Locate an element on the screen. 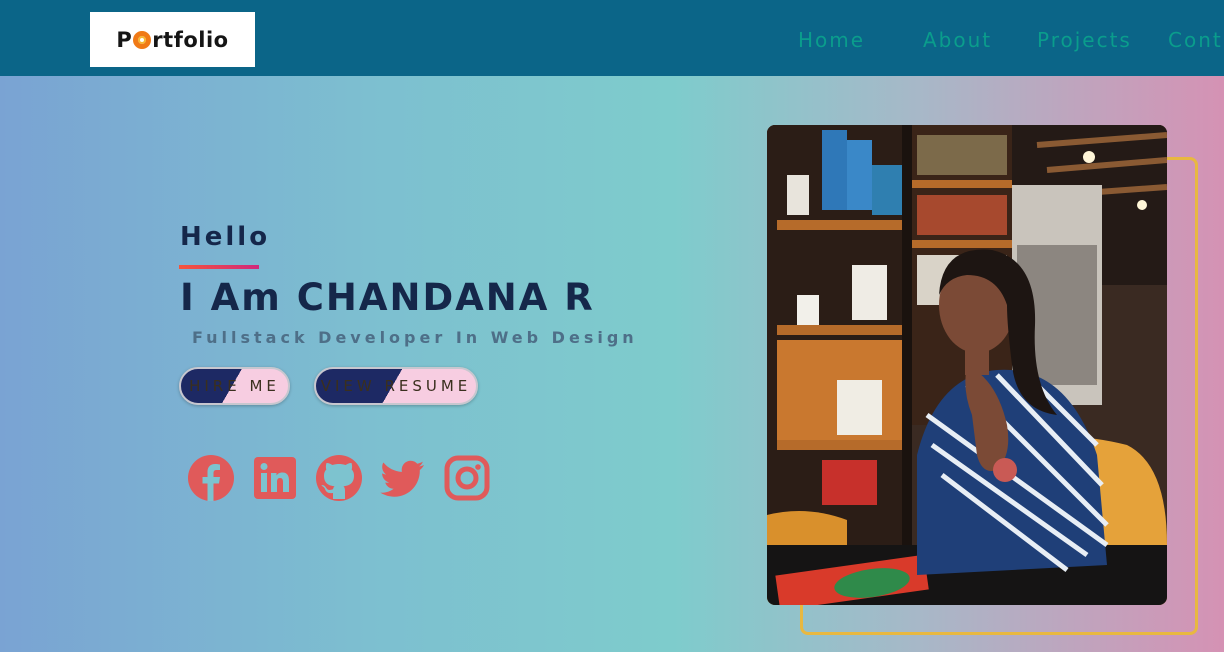 The width and height of the screenshot is (1224, 652). github-icon is located at coordinates (339, 478).